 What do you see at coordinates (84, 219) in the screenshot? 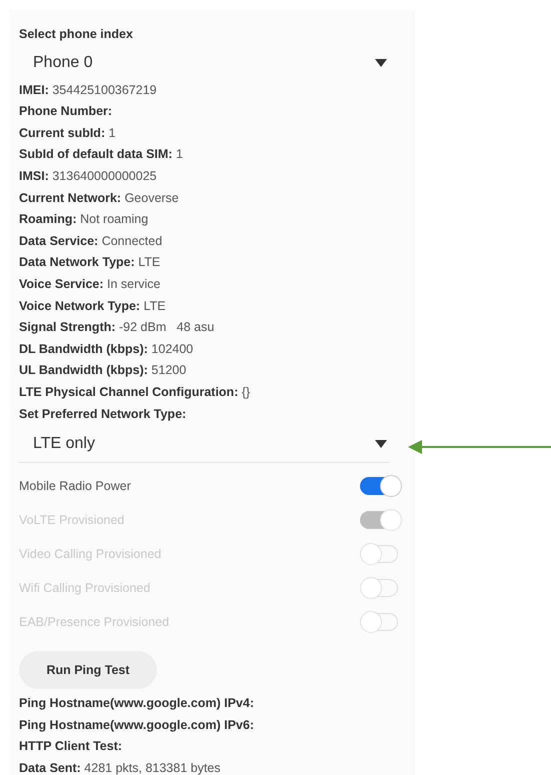
I see `info-line: Roaming: Not roaming` at bounding box center [84, 219].